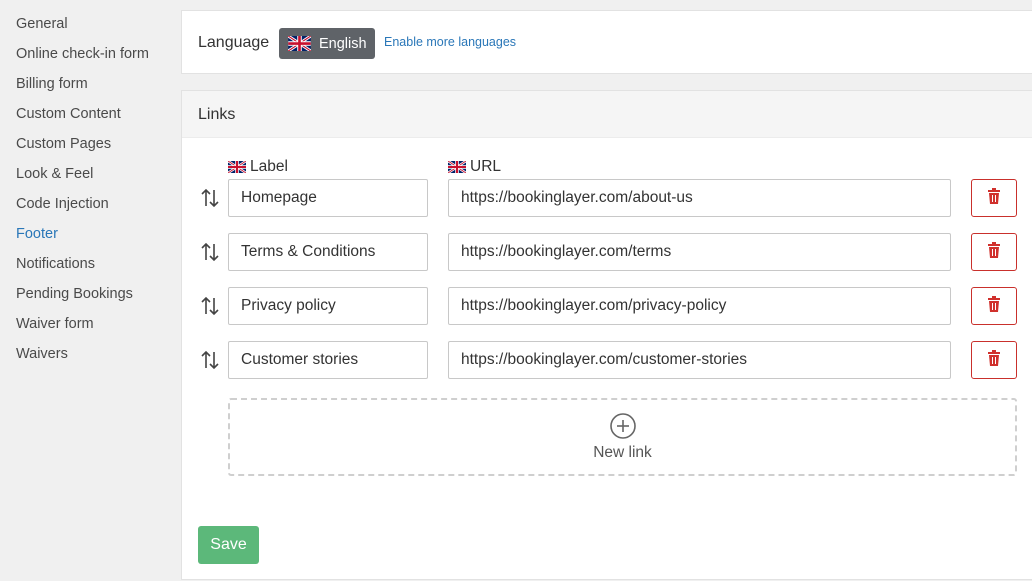  Describe the element at coordinates (622, 452) in the screenshot. I see `new-link-label: New link` at that location.